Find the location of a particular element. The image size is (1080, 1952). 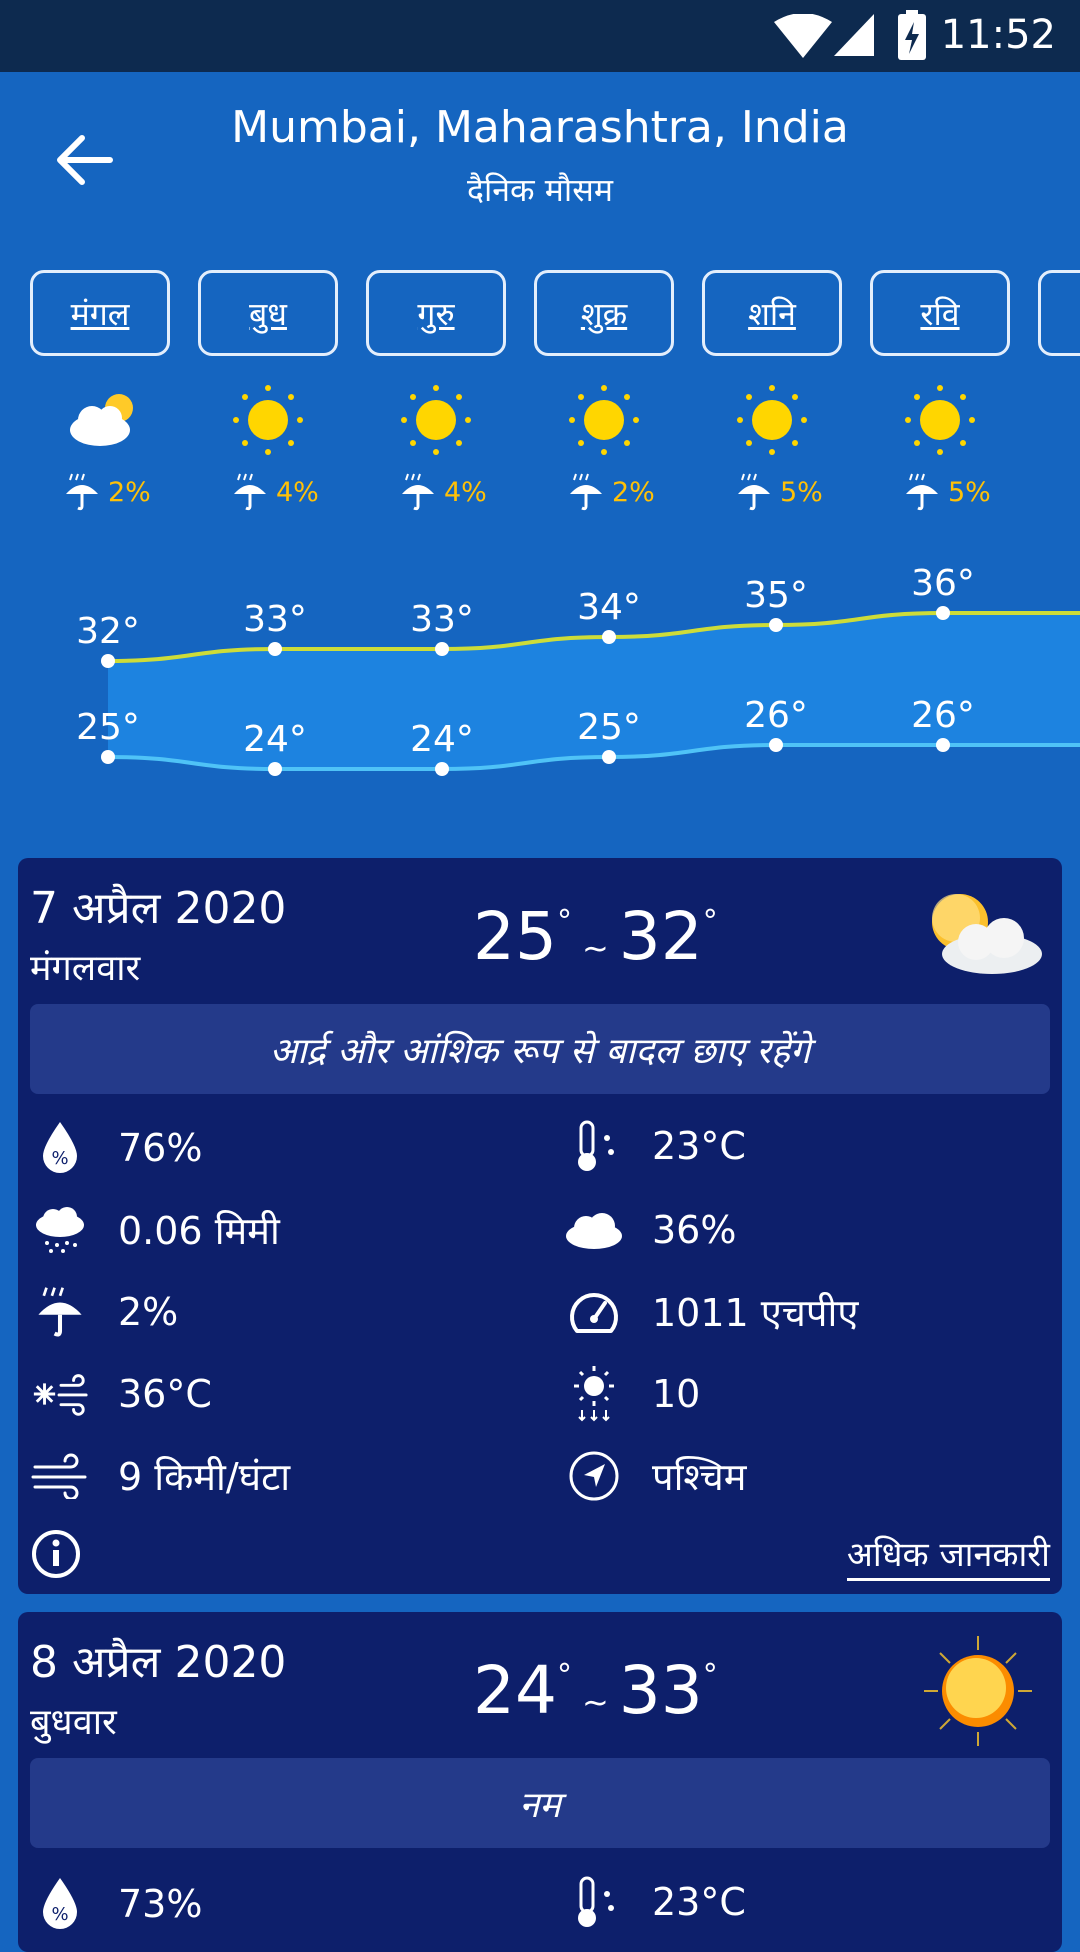

wifi-icon is located at coordinates (803, 36).